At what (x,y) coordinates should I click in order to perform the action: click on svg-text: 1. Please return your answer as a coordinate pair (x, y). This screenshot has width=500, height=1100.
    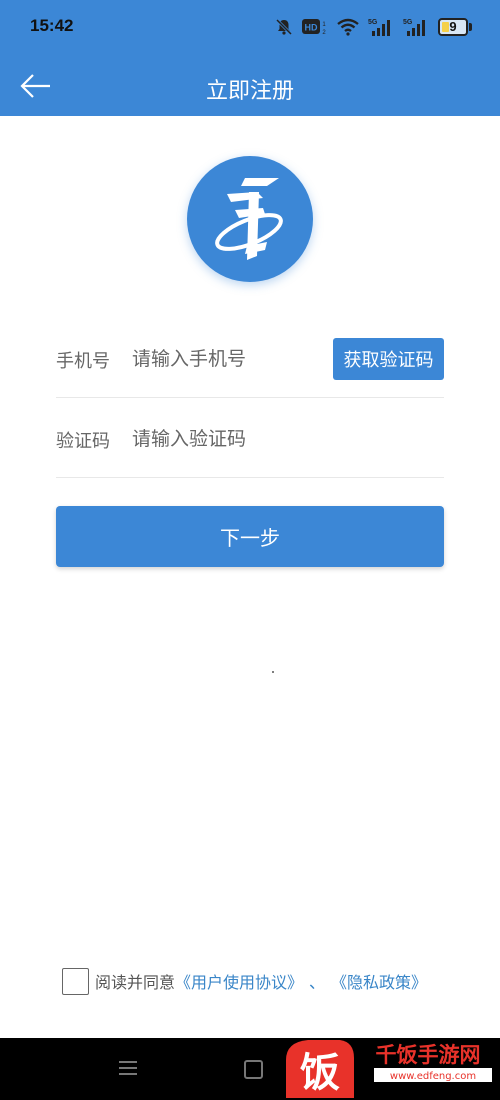
    Looking at the image, I should click on (324, 25).